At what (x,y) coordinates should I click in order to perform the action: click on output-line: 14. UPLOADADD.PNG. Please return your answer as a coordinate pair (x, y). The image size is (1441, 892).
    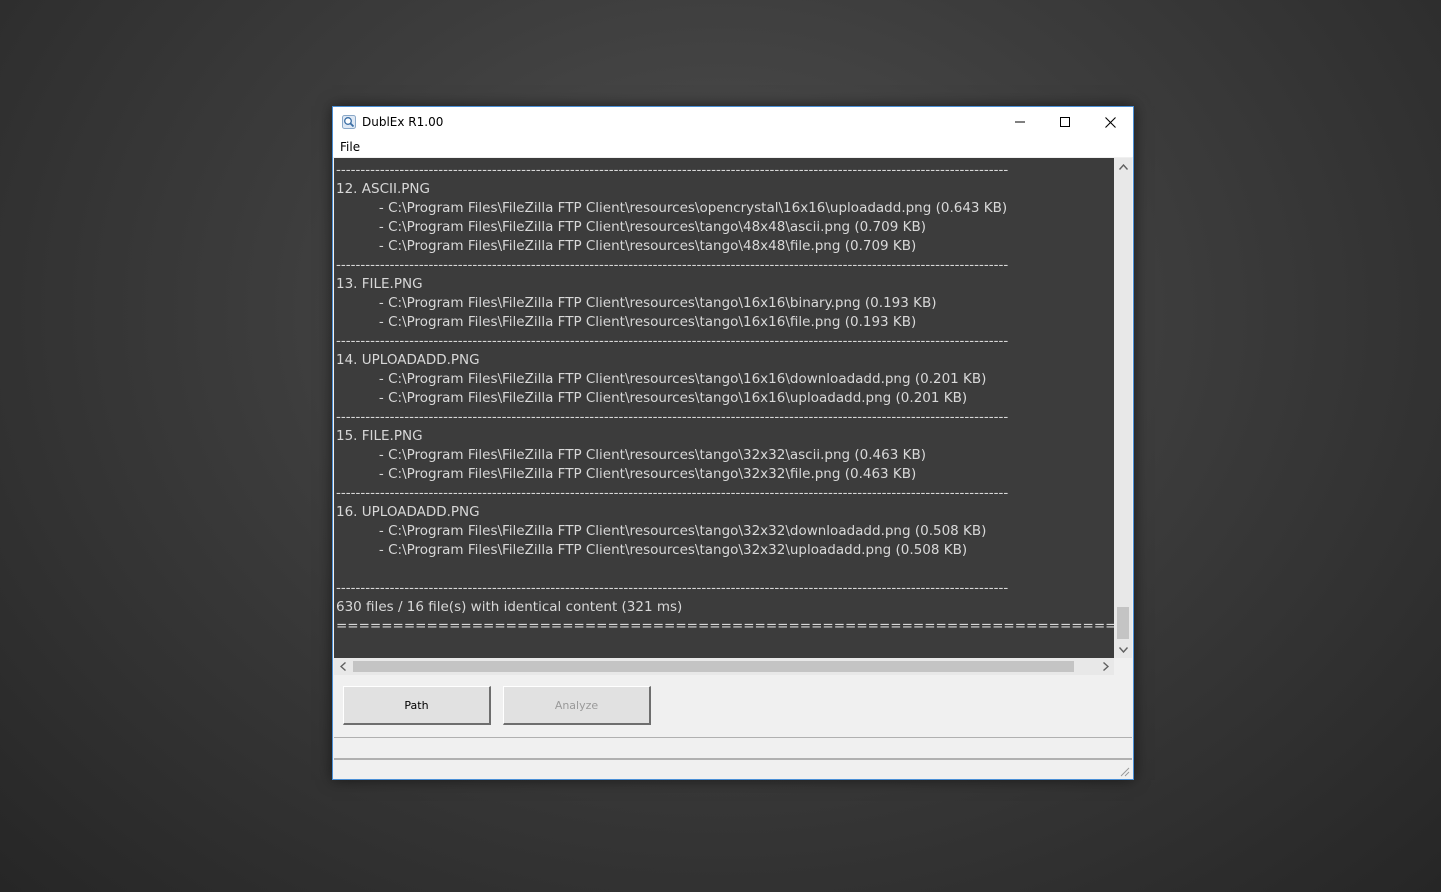
    Looking at the image, I should click on (408, 360).